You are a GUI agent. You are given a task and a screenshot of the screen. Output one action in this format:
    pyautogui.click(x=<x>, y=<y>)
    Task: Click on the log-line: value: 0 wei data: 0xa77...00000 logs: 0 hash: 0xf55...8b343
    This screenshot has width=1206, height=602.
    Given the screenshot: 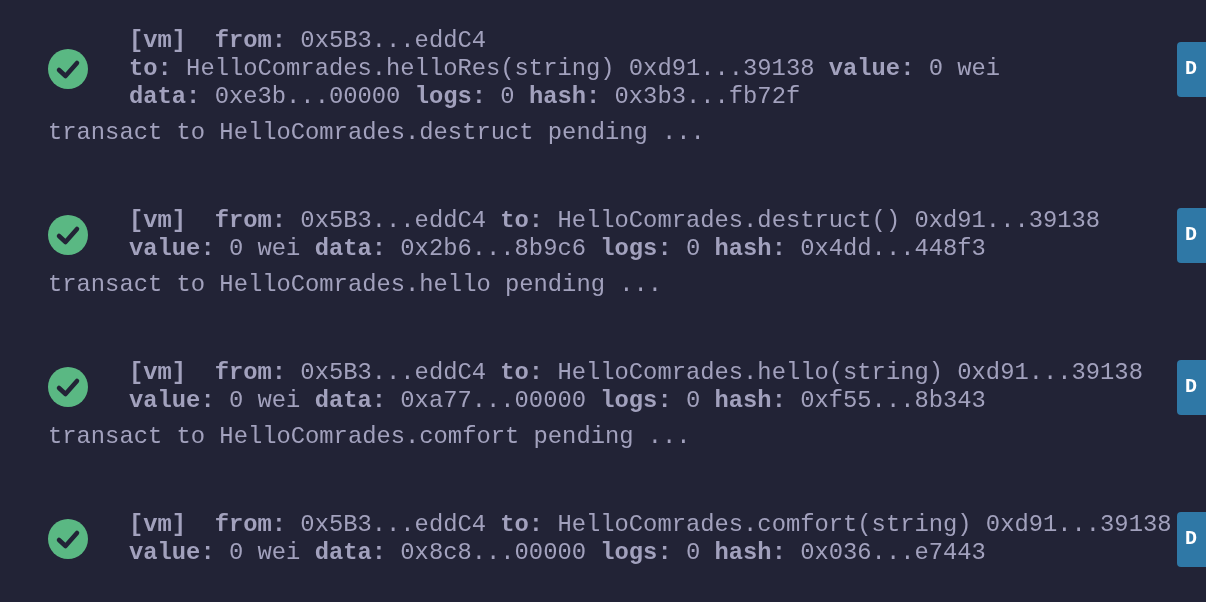 What is the action you would take?
    pyautogui.click(x=558, y=401)
    